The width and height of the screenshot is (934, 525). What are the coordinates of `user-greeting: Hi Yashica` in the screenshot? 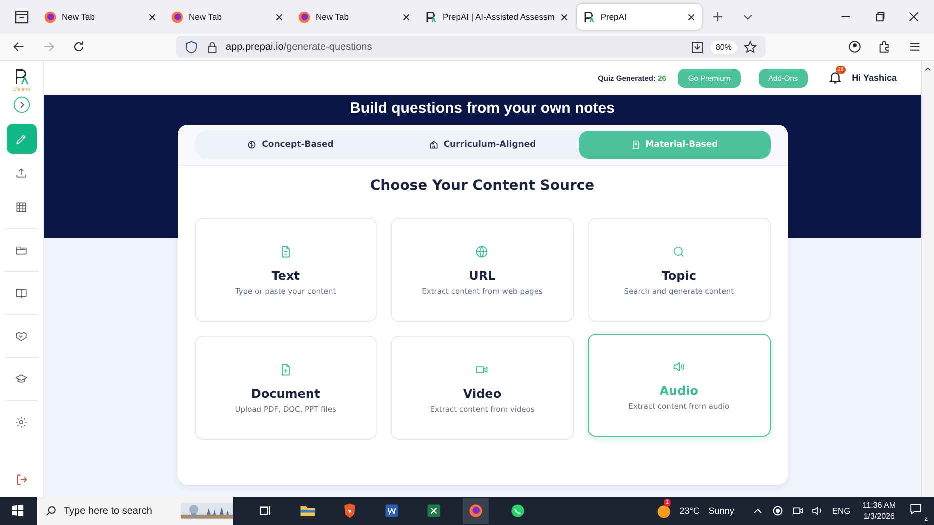 It's located at (874, 78).